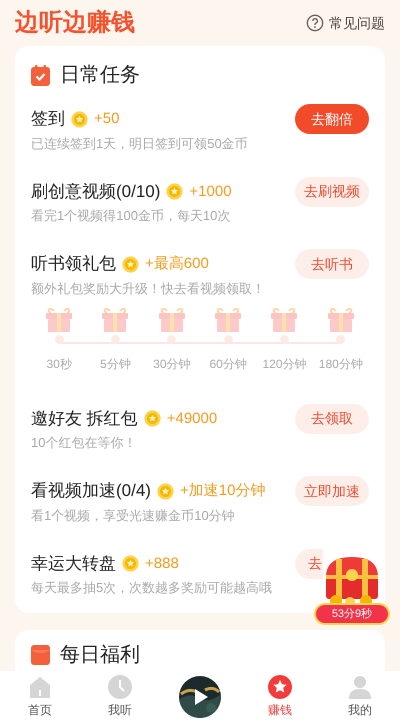  I want to click on task-title: 邀好友 拆红包, so click(84, 419).